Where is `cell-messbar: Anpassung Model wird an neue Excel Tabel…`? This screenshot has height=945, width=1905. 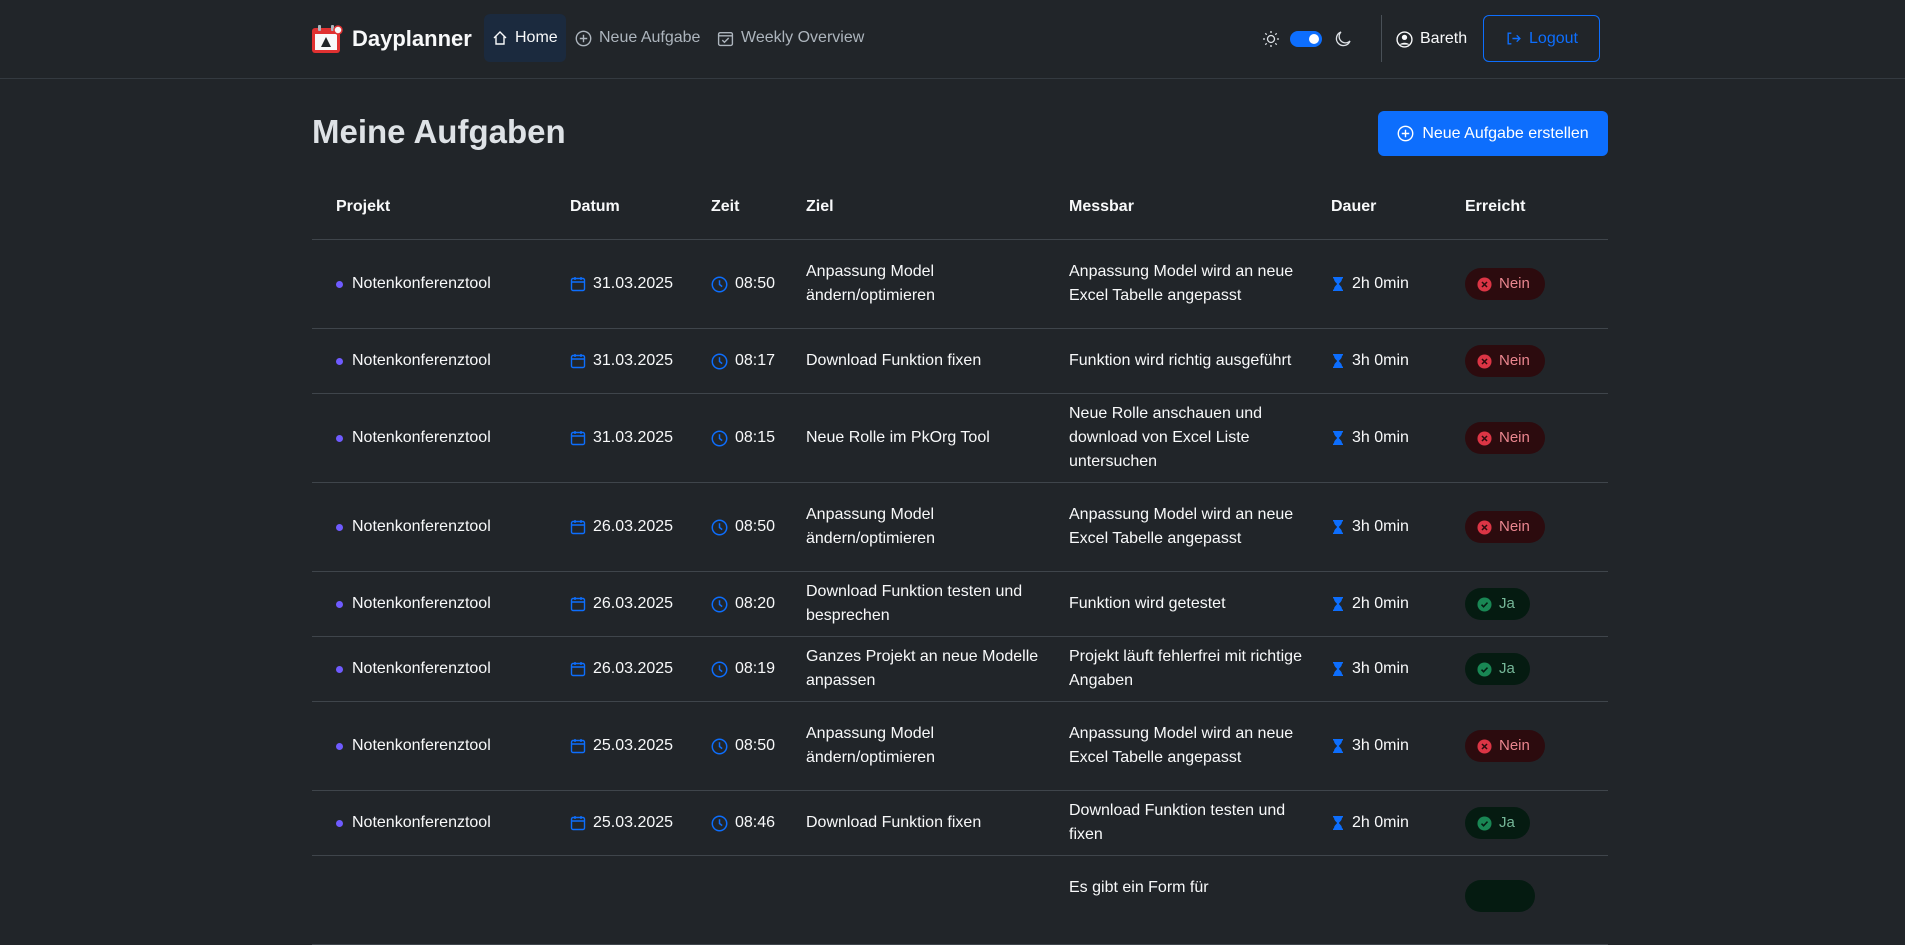
cell-messbar: Anpassung Model wird an neue Excel Tabel… is located at coordinates (1181, 745).